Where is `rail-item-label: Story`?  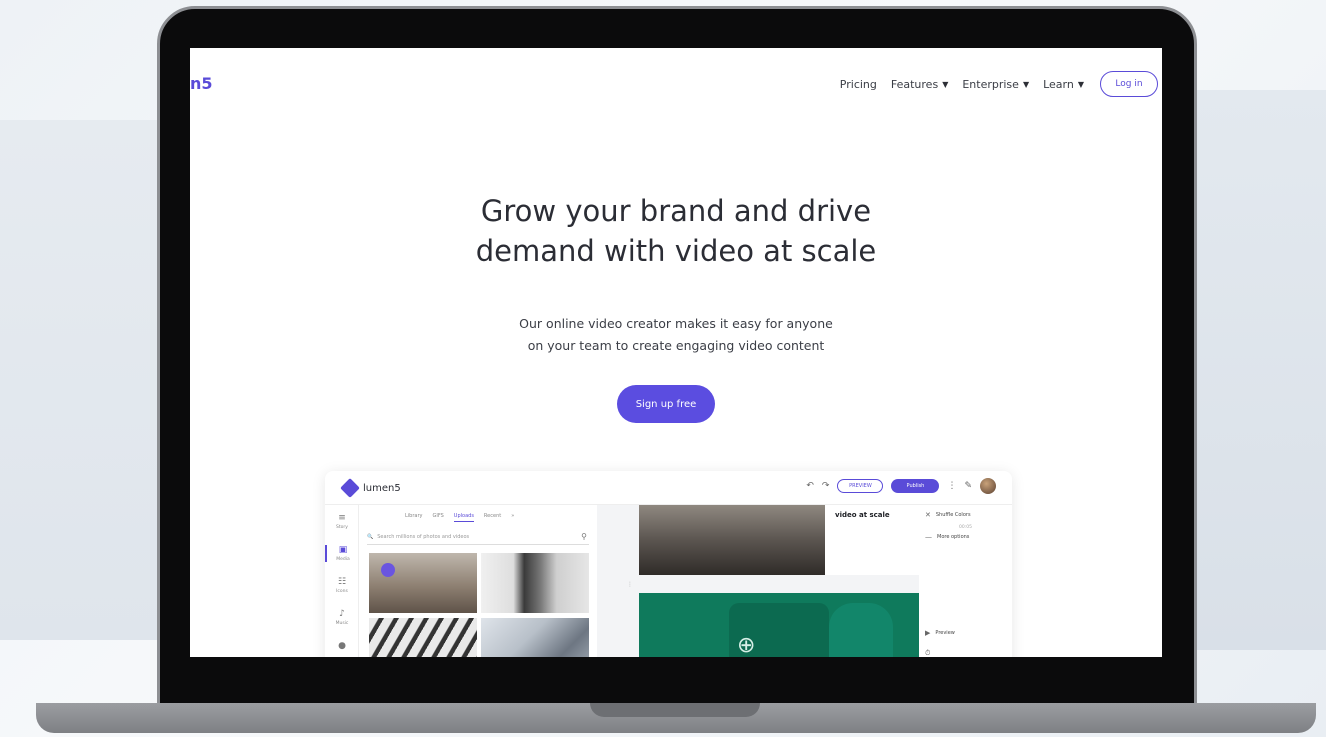
rail-item-label: Story is located at coordinates (342, 527).